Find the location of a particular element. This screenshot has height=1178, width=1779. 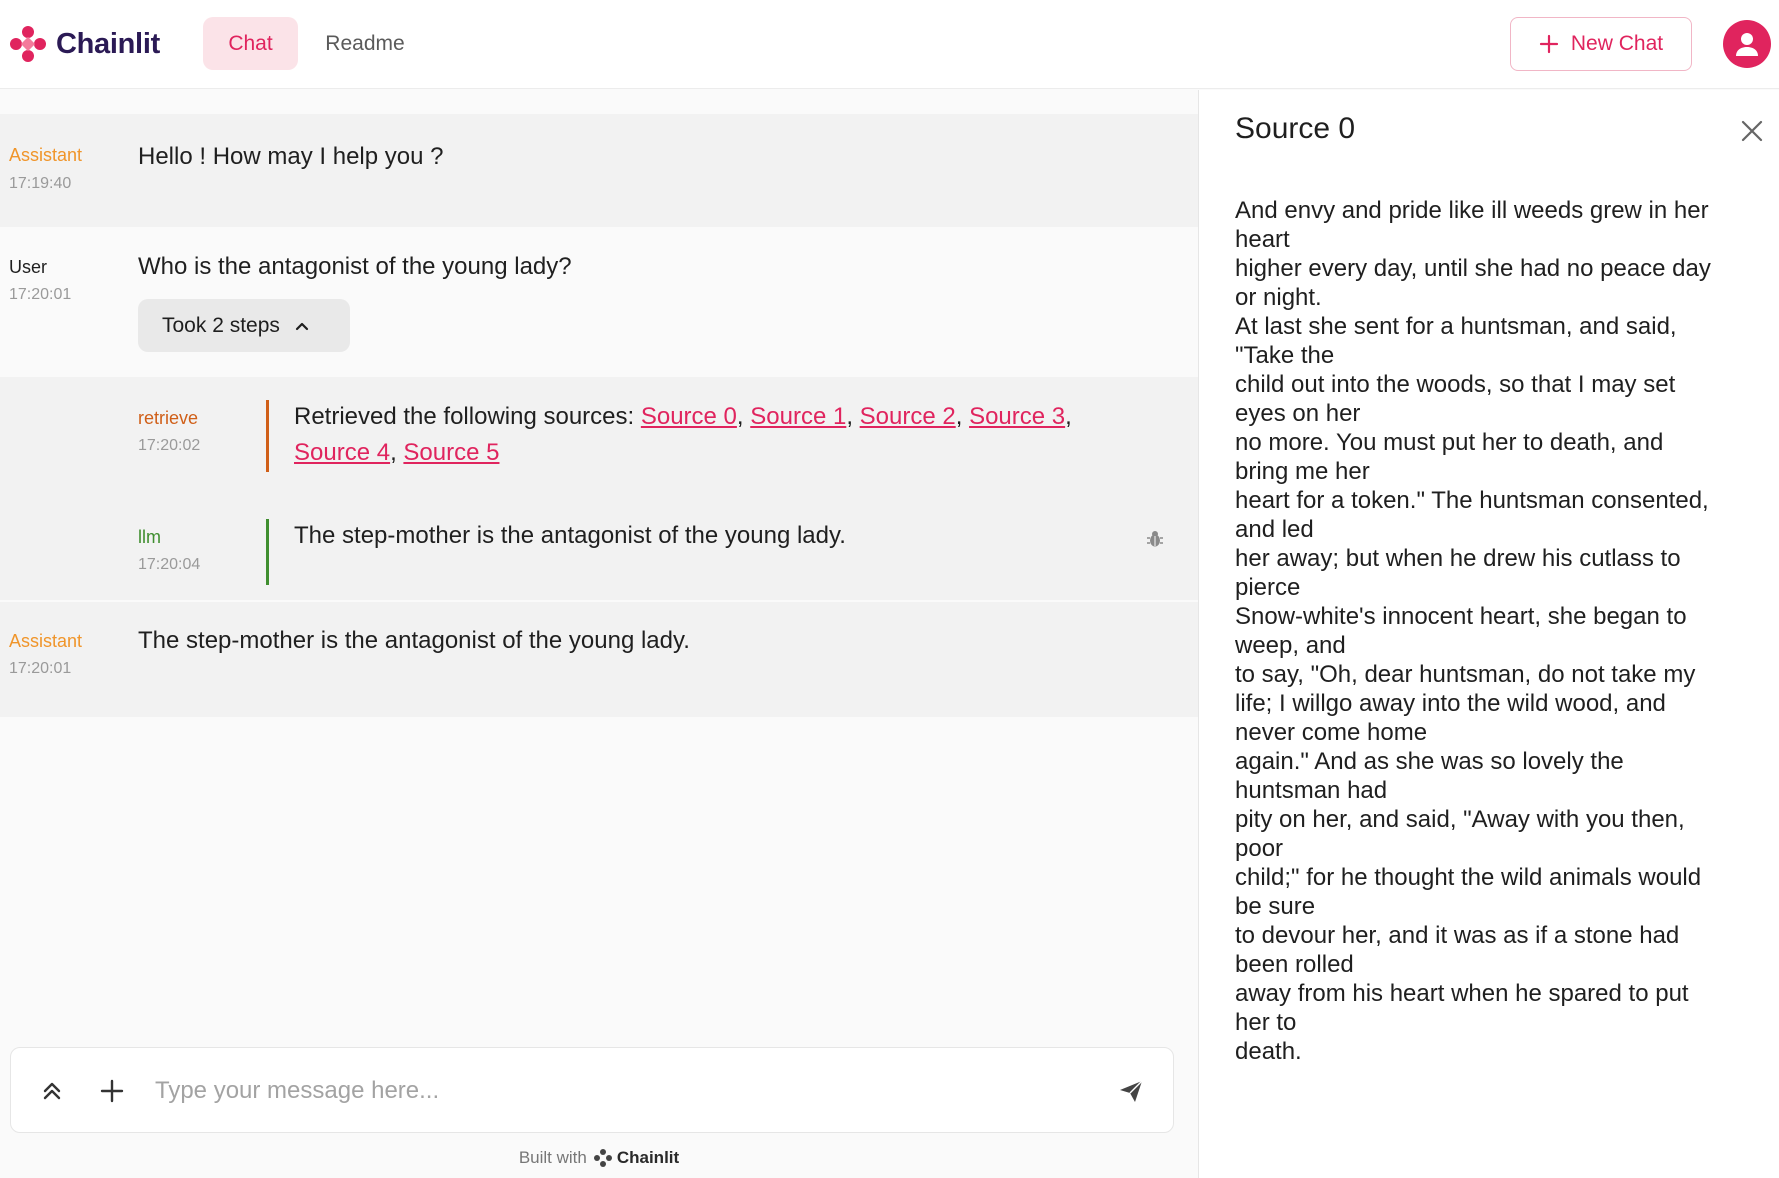

source-link: Source 3 is located at coordinates (1017, 416).